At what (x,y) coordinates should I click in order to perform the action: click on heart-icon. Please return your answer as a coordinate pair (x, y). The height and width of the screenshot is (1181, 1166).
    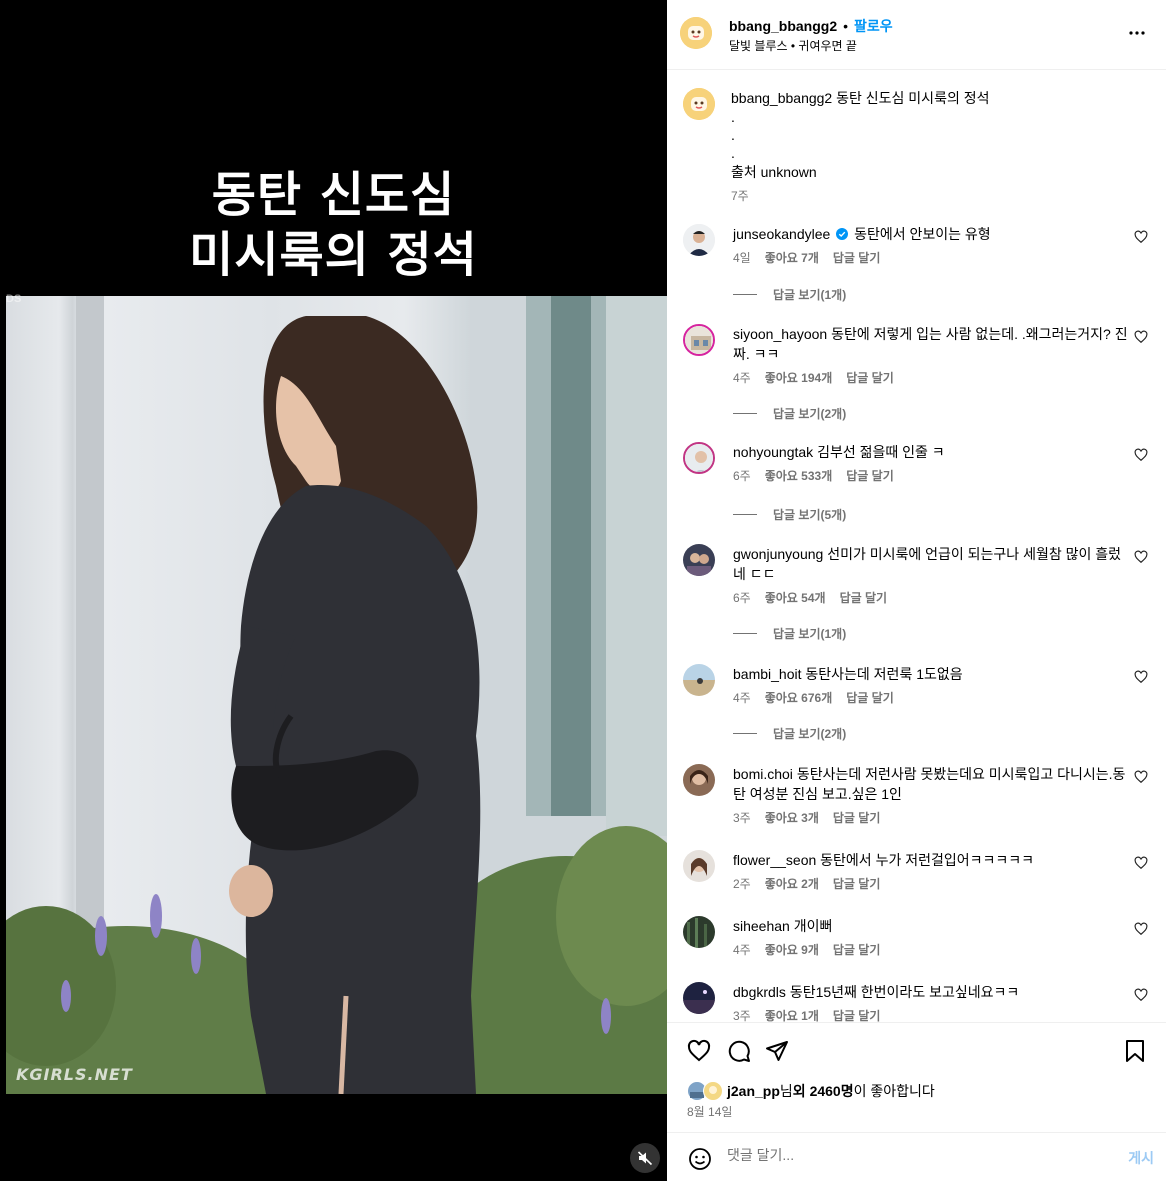
    Looking at the image, I should click on (699, 1051).